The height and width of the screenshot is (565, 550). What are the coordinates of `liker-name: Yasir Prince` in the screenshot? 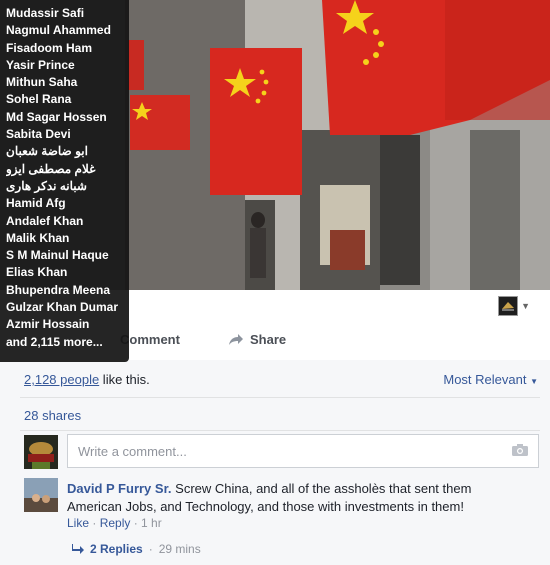 It's located at (40, 64).